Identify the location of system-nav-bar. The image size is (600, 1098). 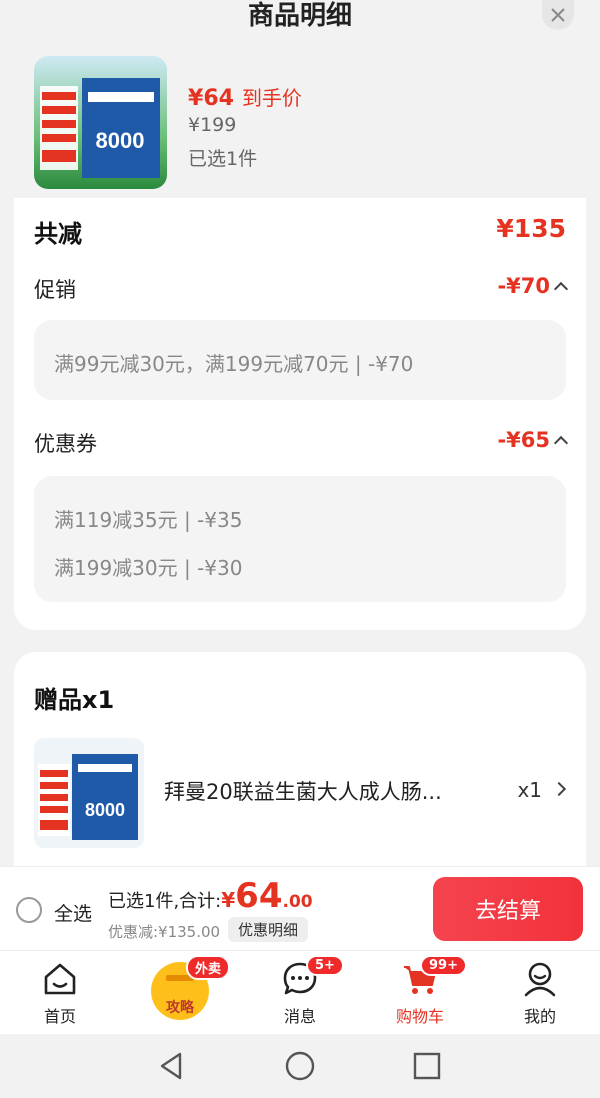
(300, 1066).